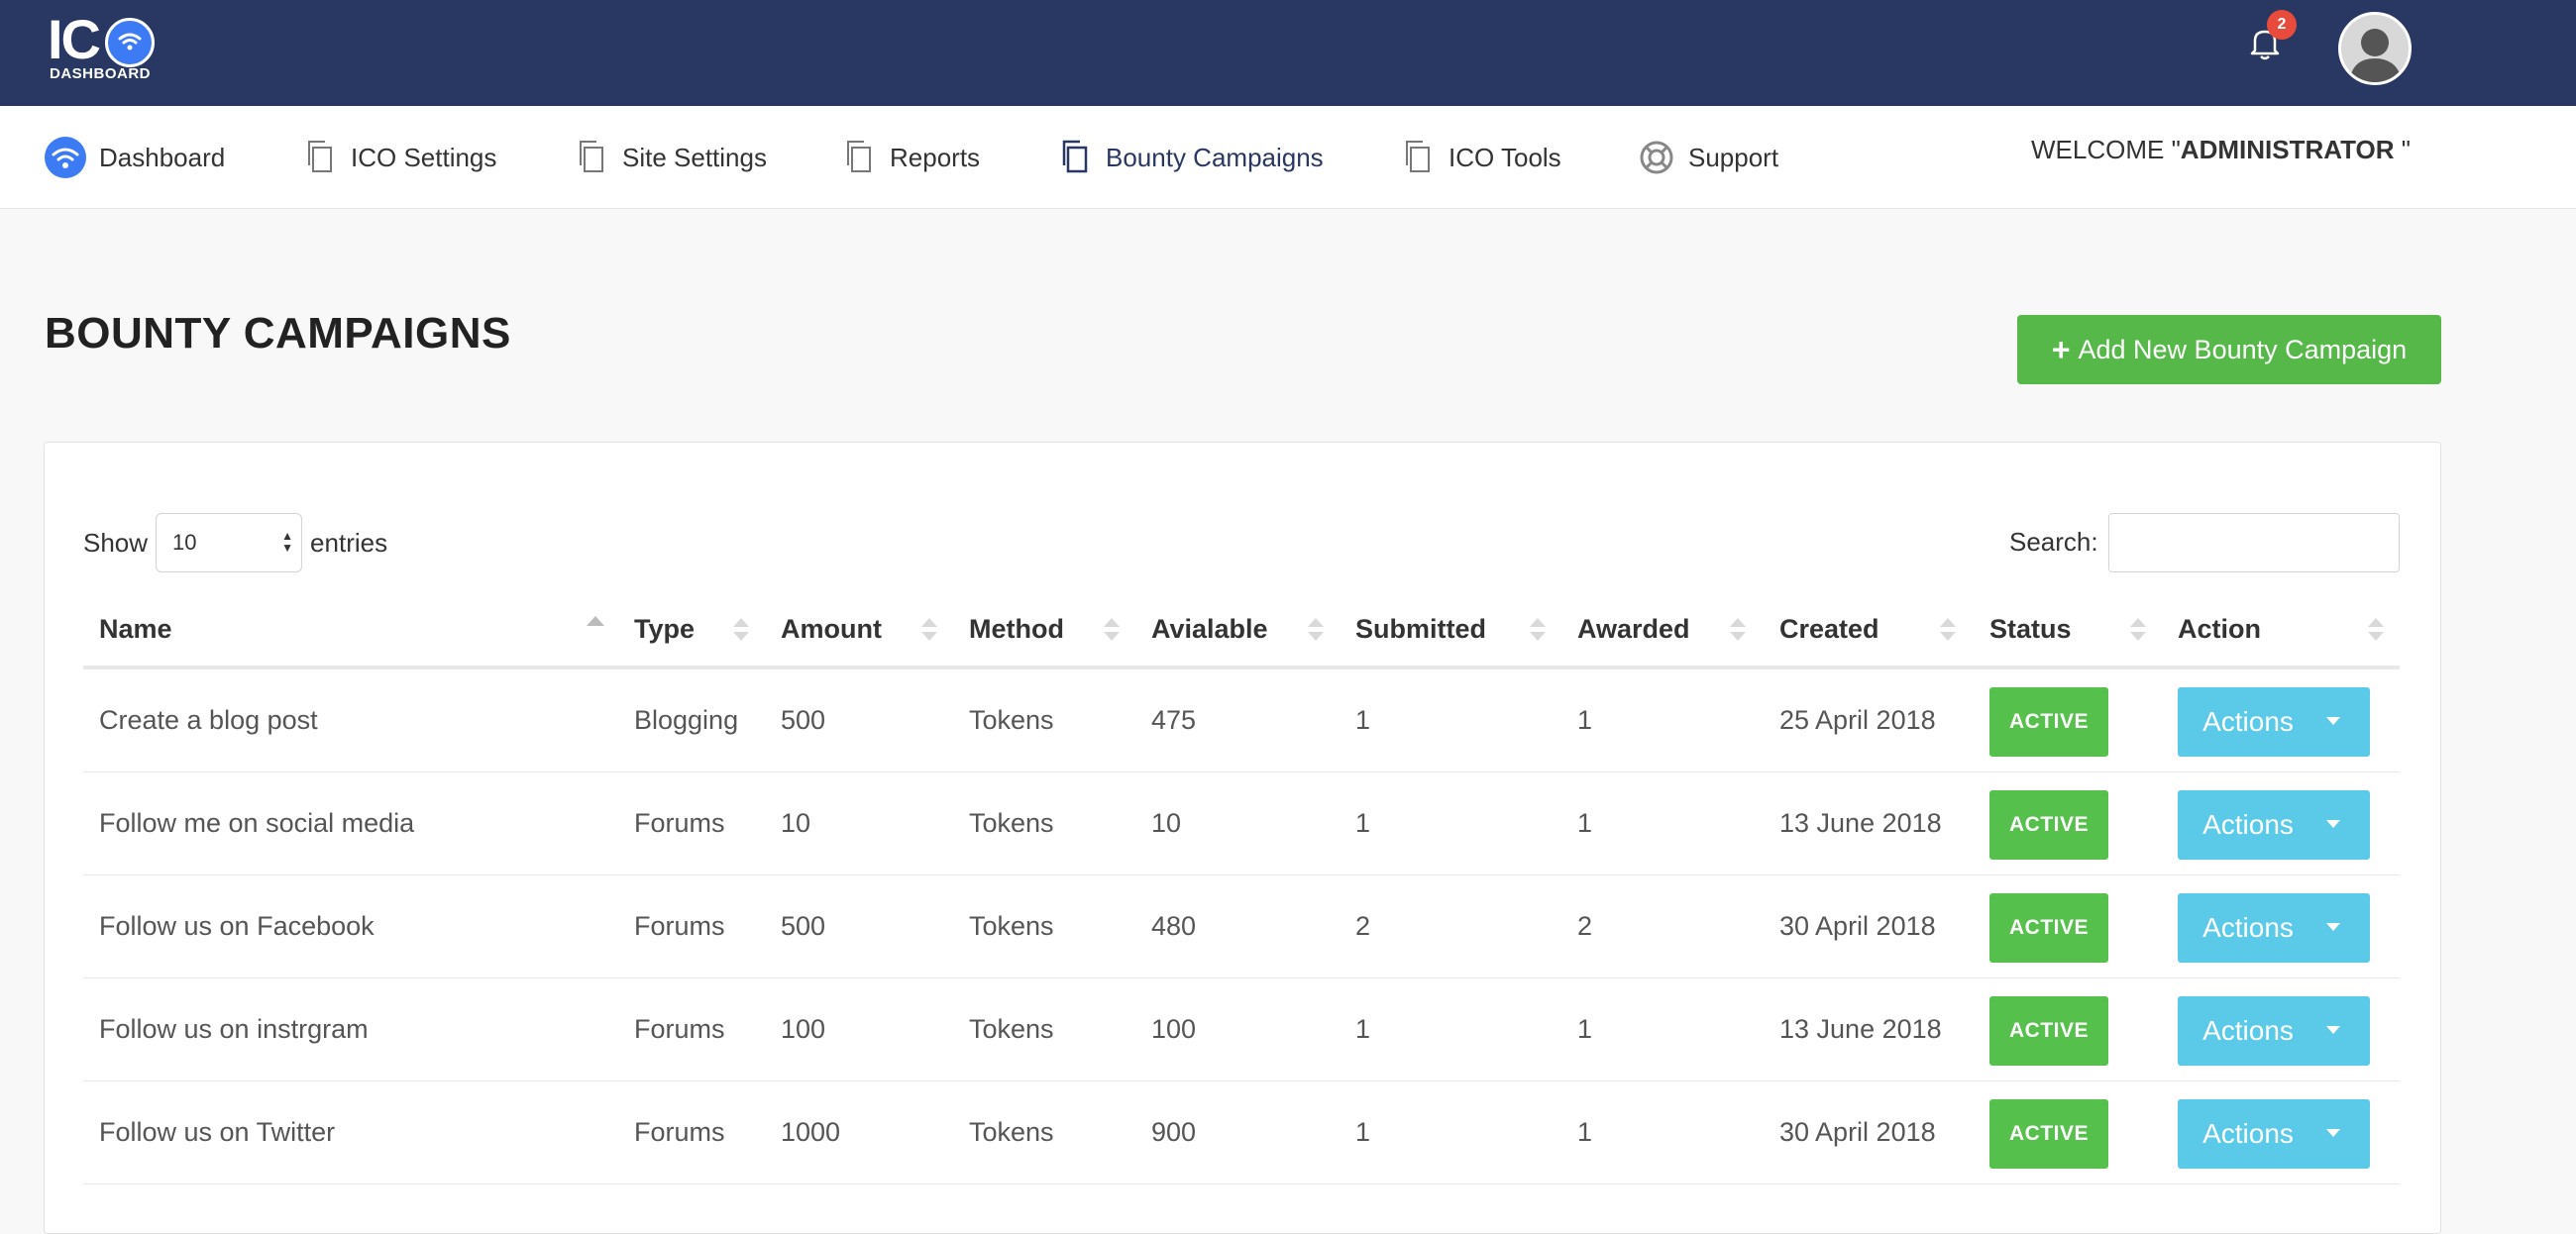  I want to click on cell-amount: 10, so click(796, 823).